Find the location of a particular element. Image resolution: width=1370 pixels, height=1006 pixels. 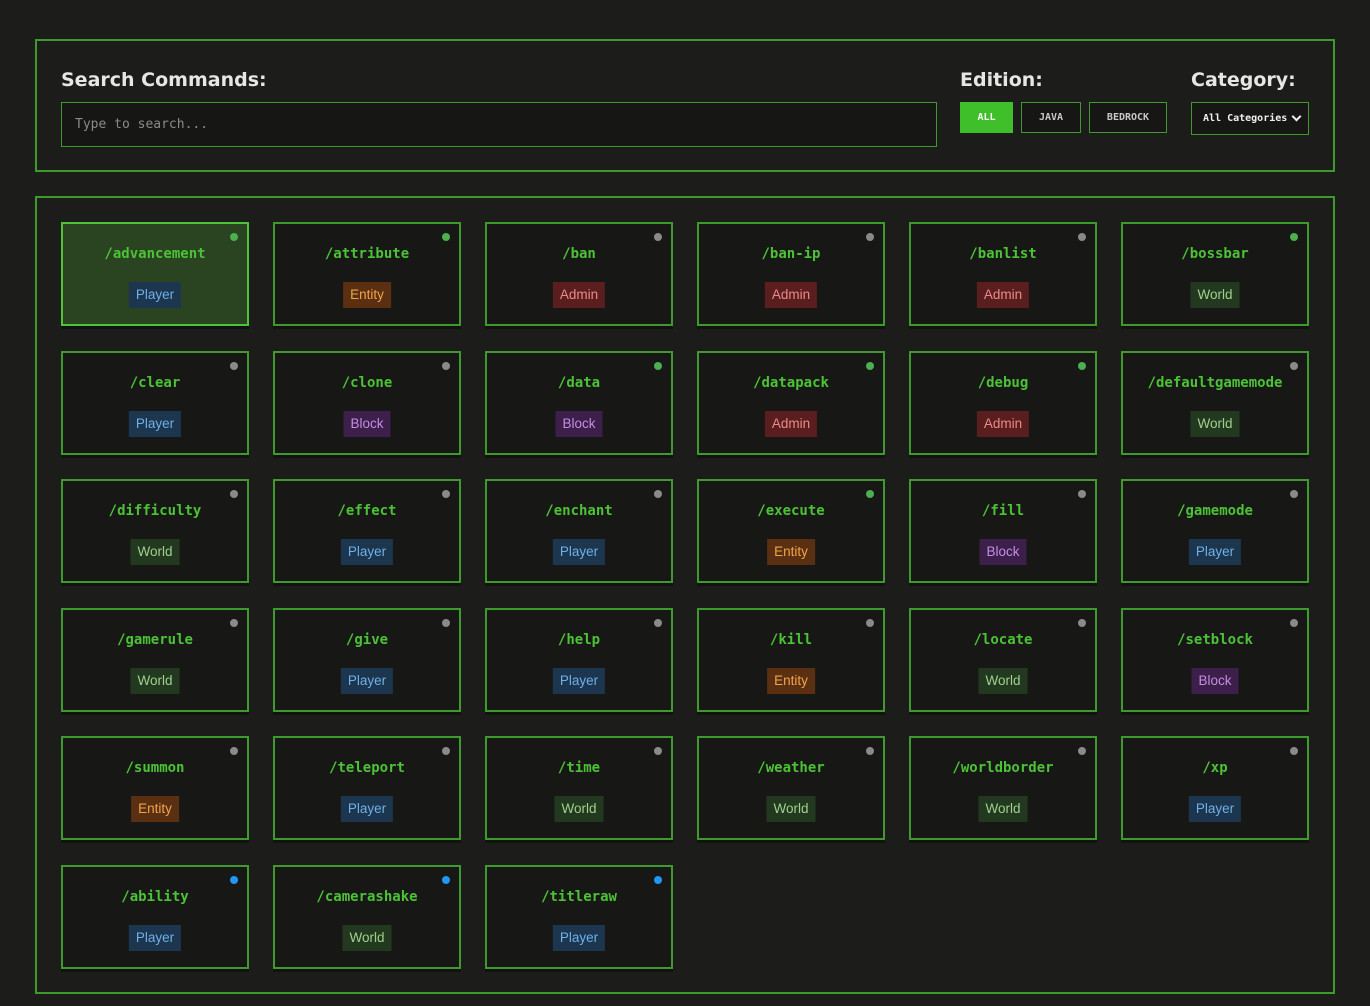

command-card: /defaultgamemode World is located at coordinates (1215, 402).